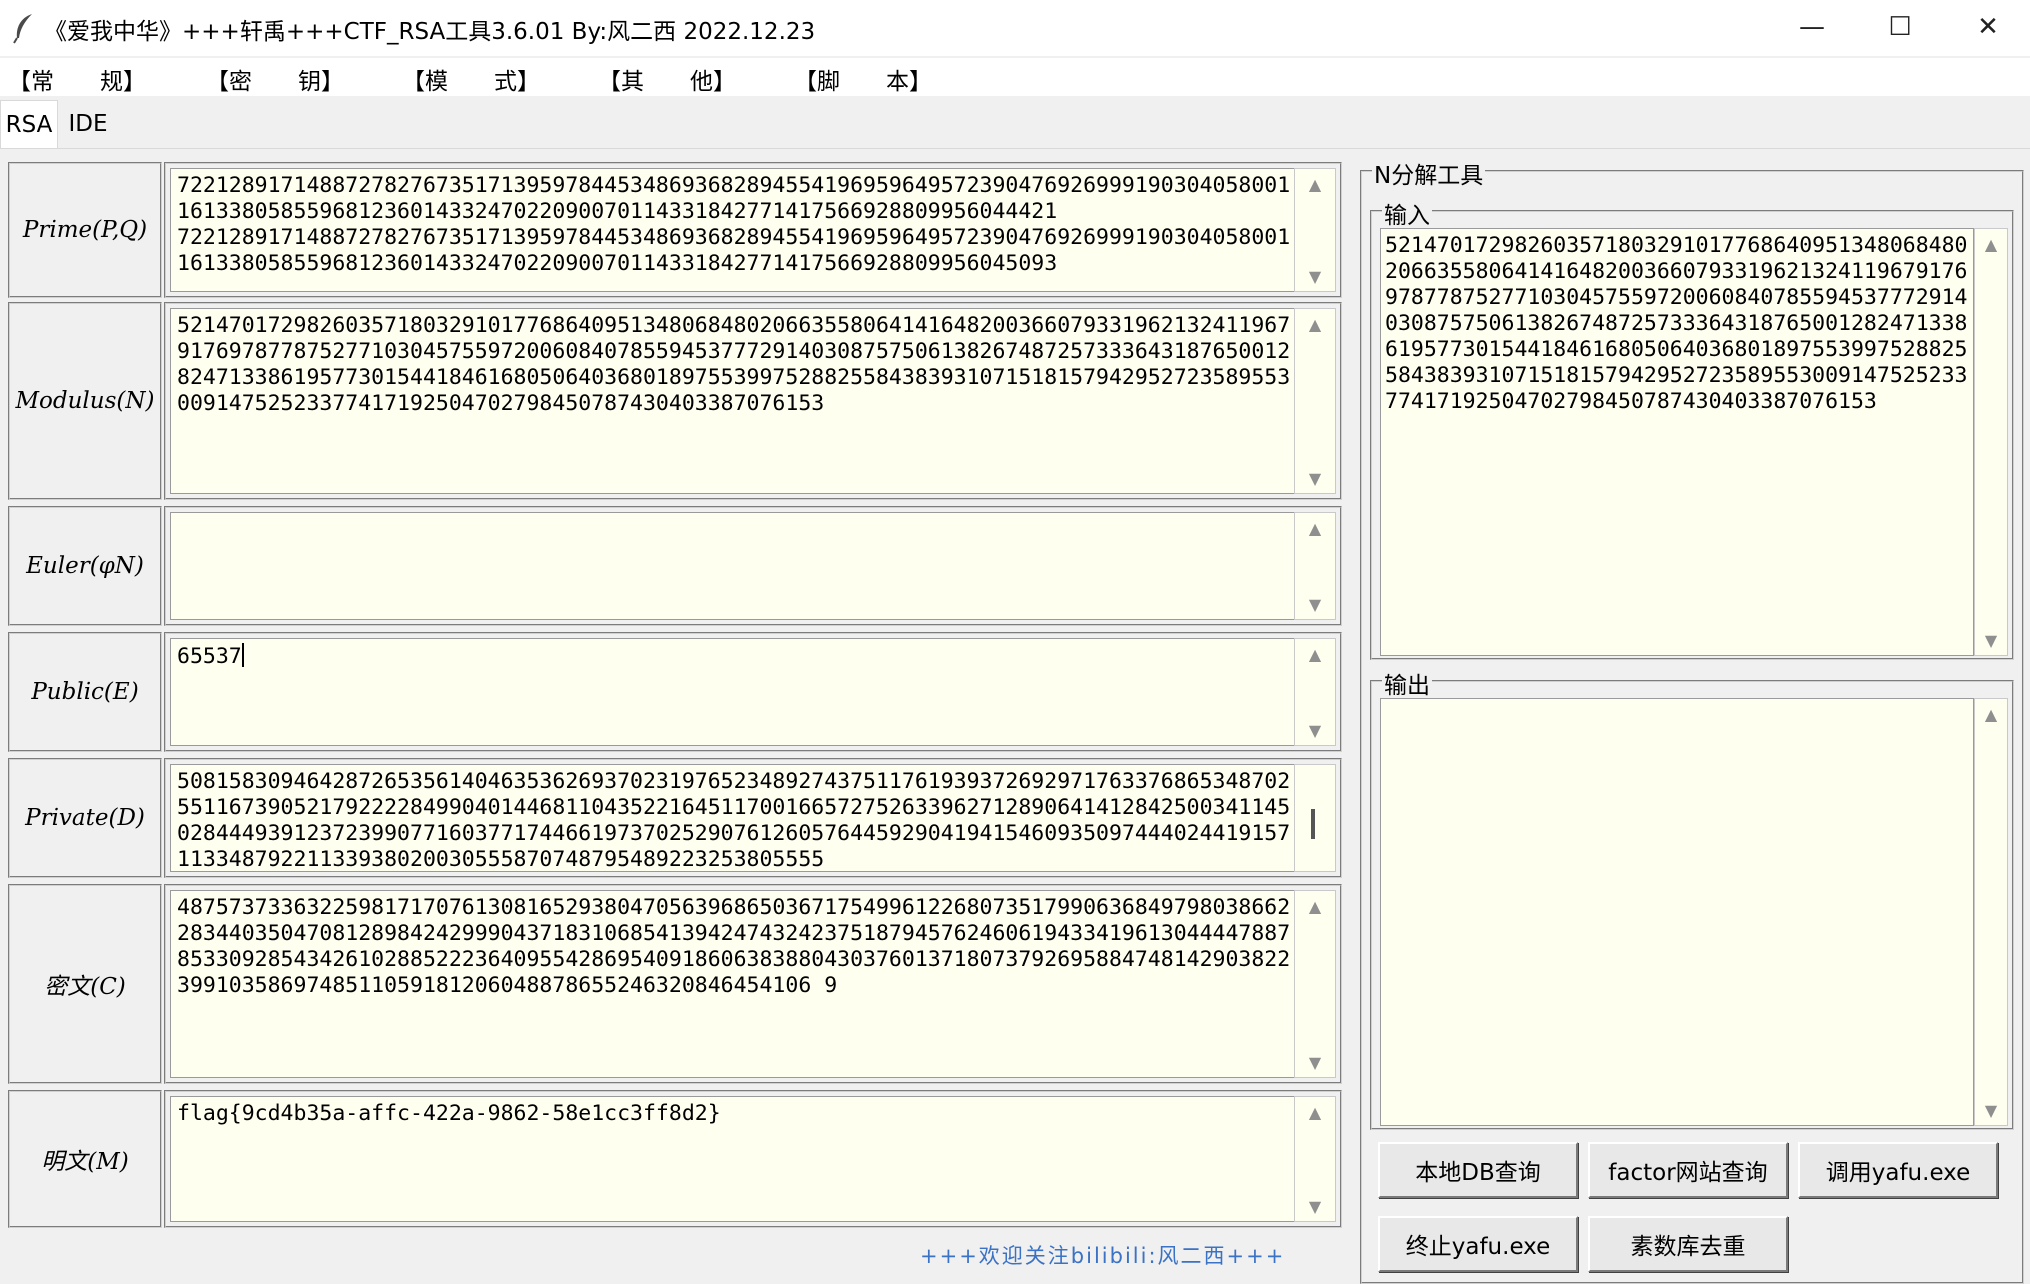 The height and width of the screenshot is (1284, 2030). Describe the element at coordinates (1987, 27) in the screenshot. I see `close-button: ✕` at that location.